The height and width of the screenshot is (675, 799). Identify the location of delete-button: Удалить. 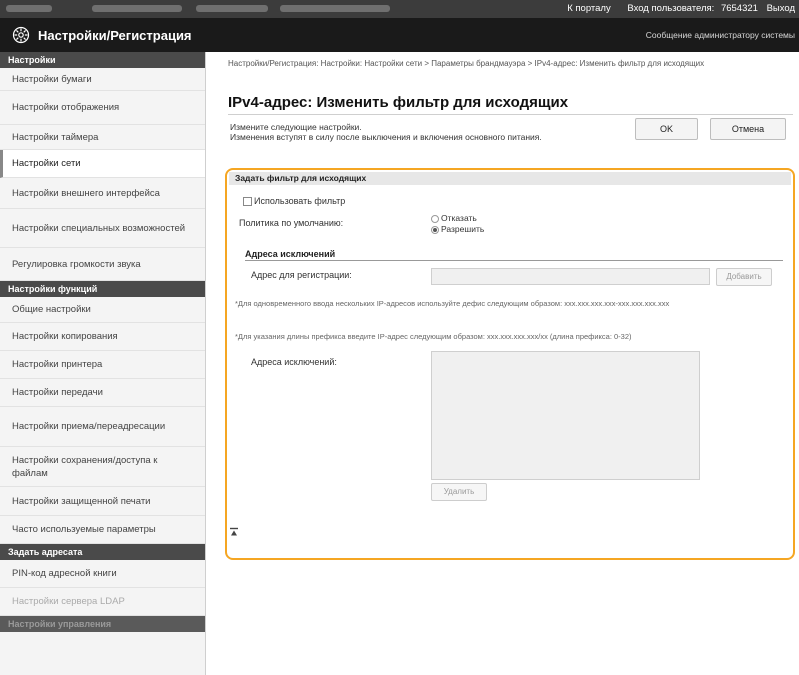
(459, 492).